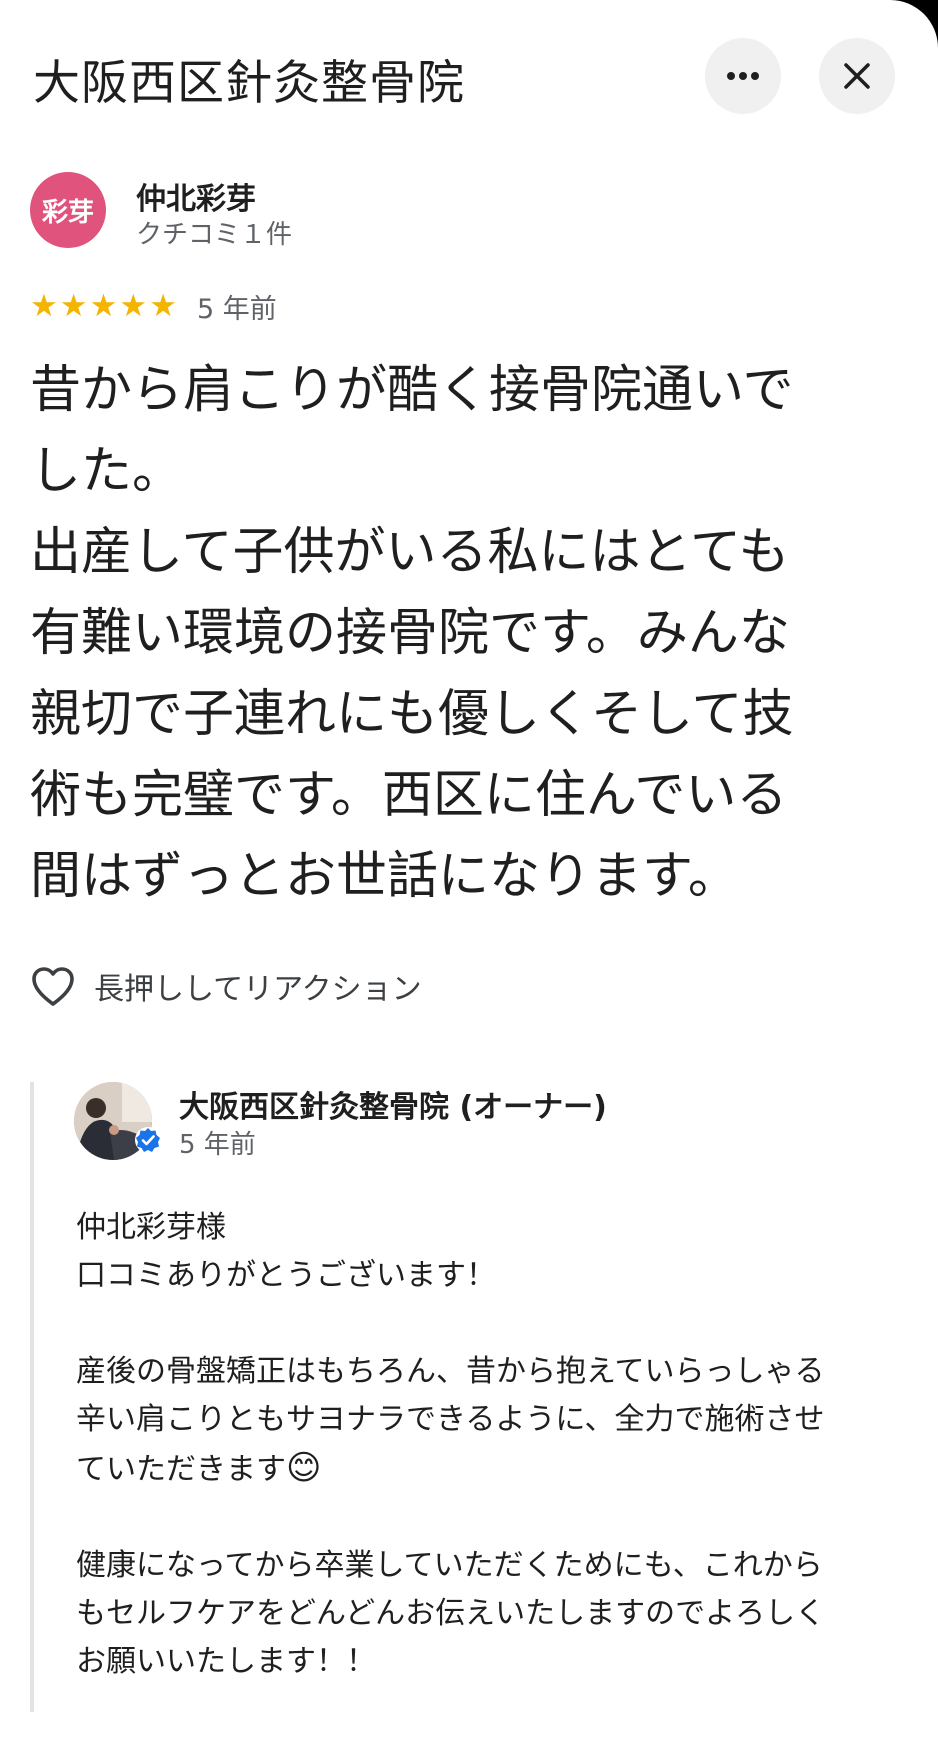 This screenshot has height=1742, width=938. I want to click on smile-emoji-icon: 😊, so click(304, 1468).